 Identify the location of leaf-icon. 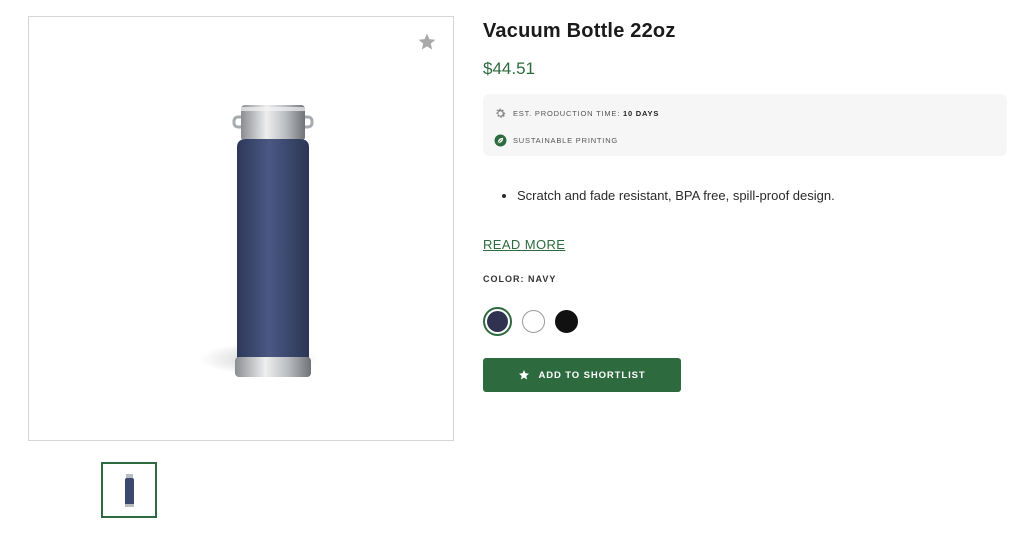
(500, 140).